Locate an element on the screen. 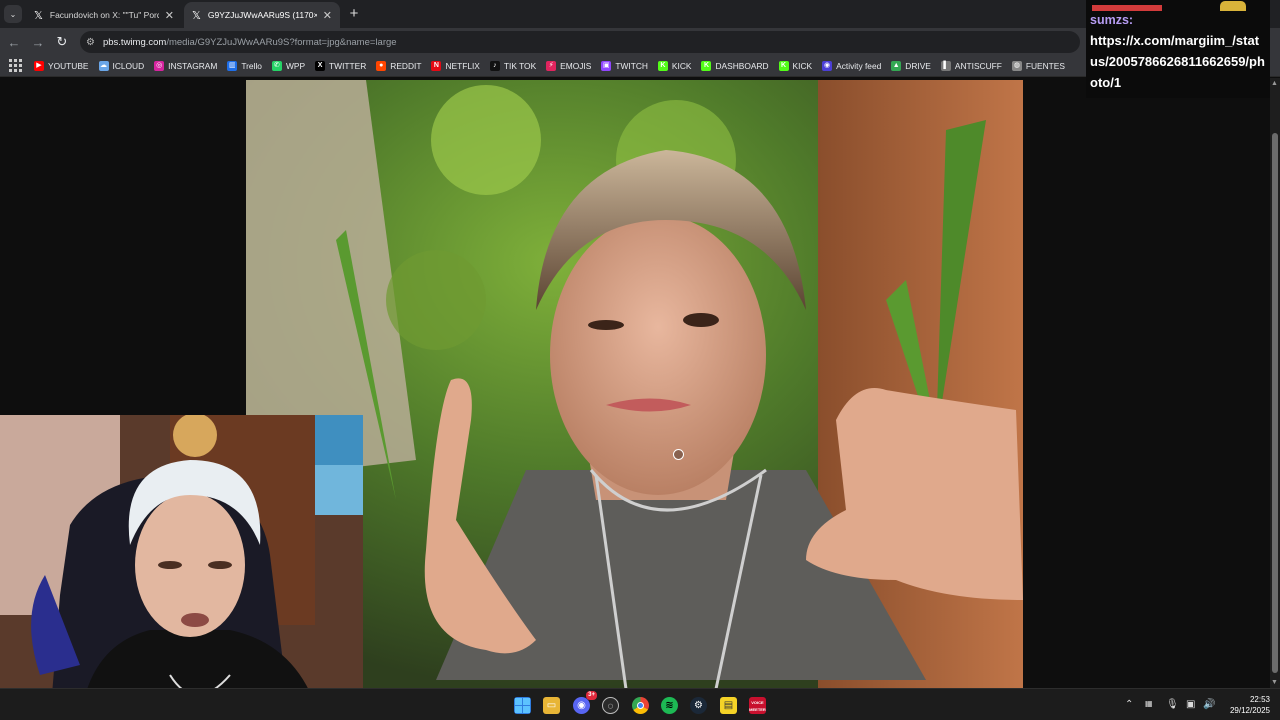 The image size is (1280, 720). bookmark-dashboard: K DASHBOARD is located at coordinates (735, 65).